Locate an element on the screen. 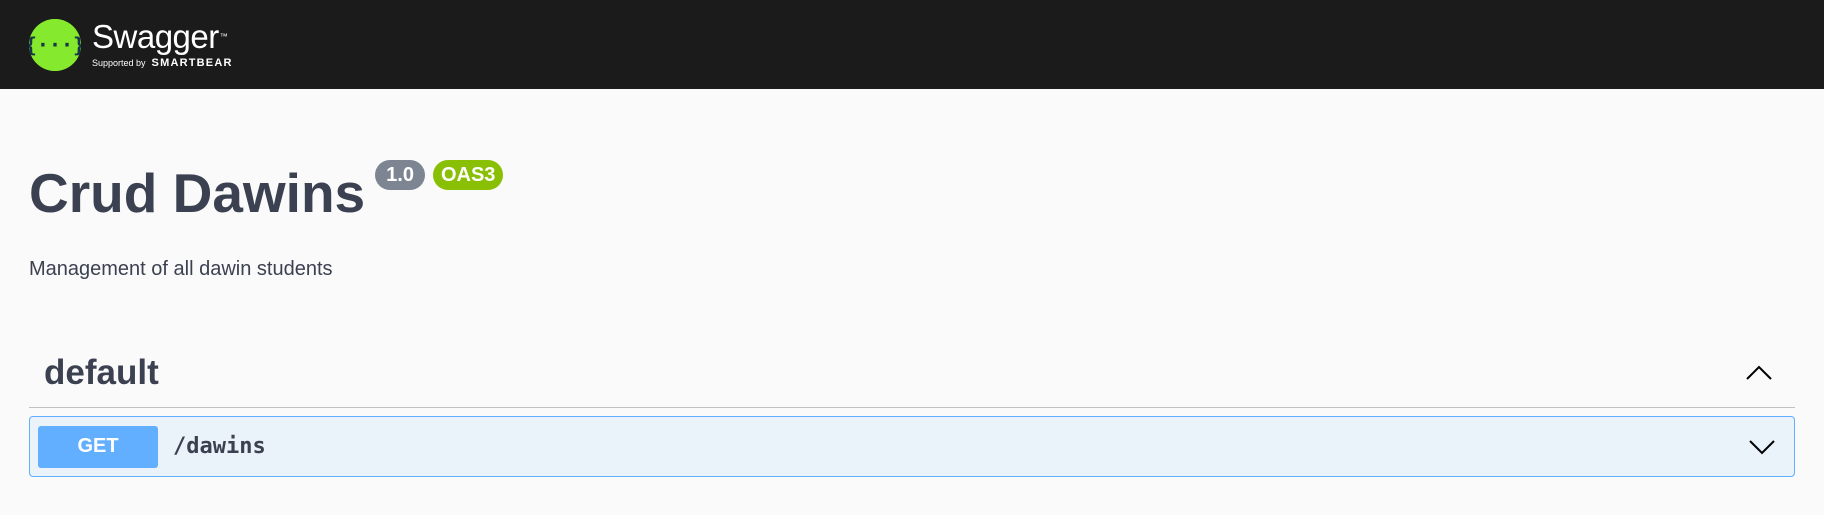  swagger-logo-link: {···} Swagger™ Supported by SMARTBEAR is located at coordinates (131, 44).